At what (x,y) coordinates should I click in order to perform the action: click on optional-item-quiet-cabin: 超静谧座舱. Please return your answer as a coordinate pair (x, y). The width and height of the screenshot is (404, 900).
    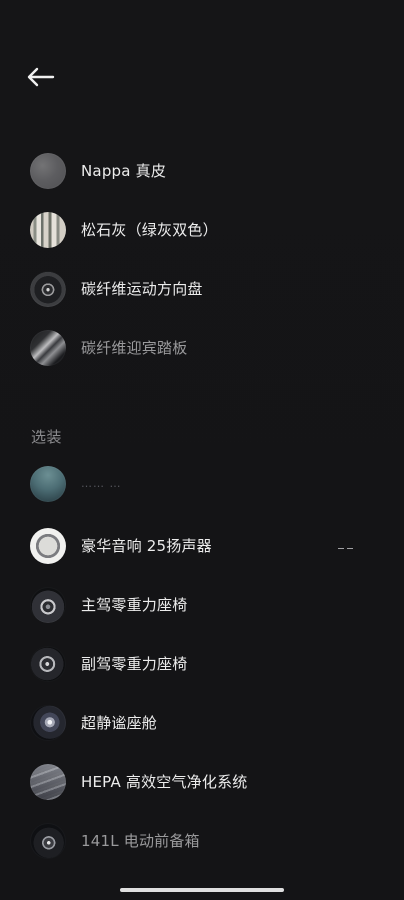
    Looking at the image, I should click on (200, 723).